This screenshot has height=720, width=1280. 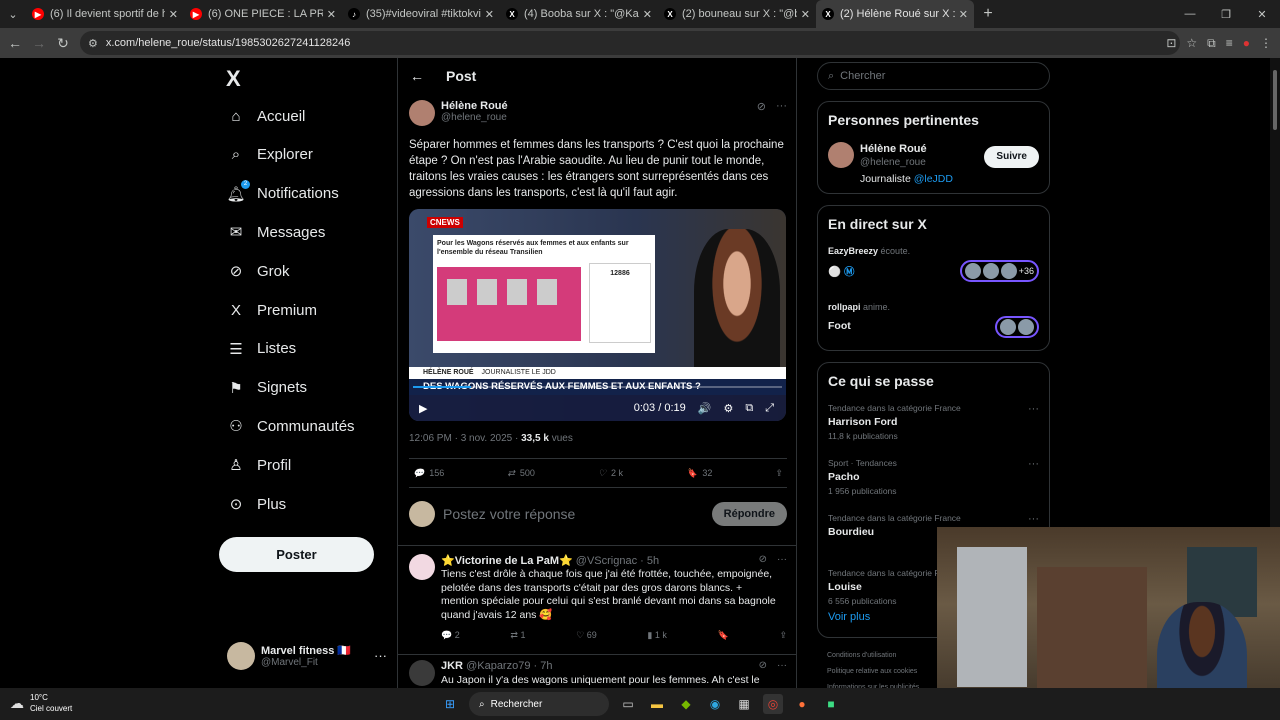 I want to click on post-button: Poster, so click(x=296, y=554).